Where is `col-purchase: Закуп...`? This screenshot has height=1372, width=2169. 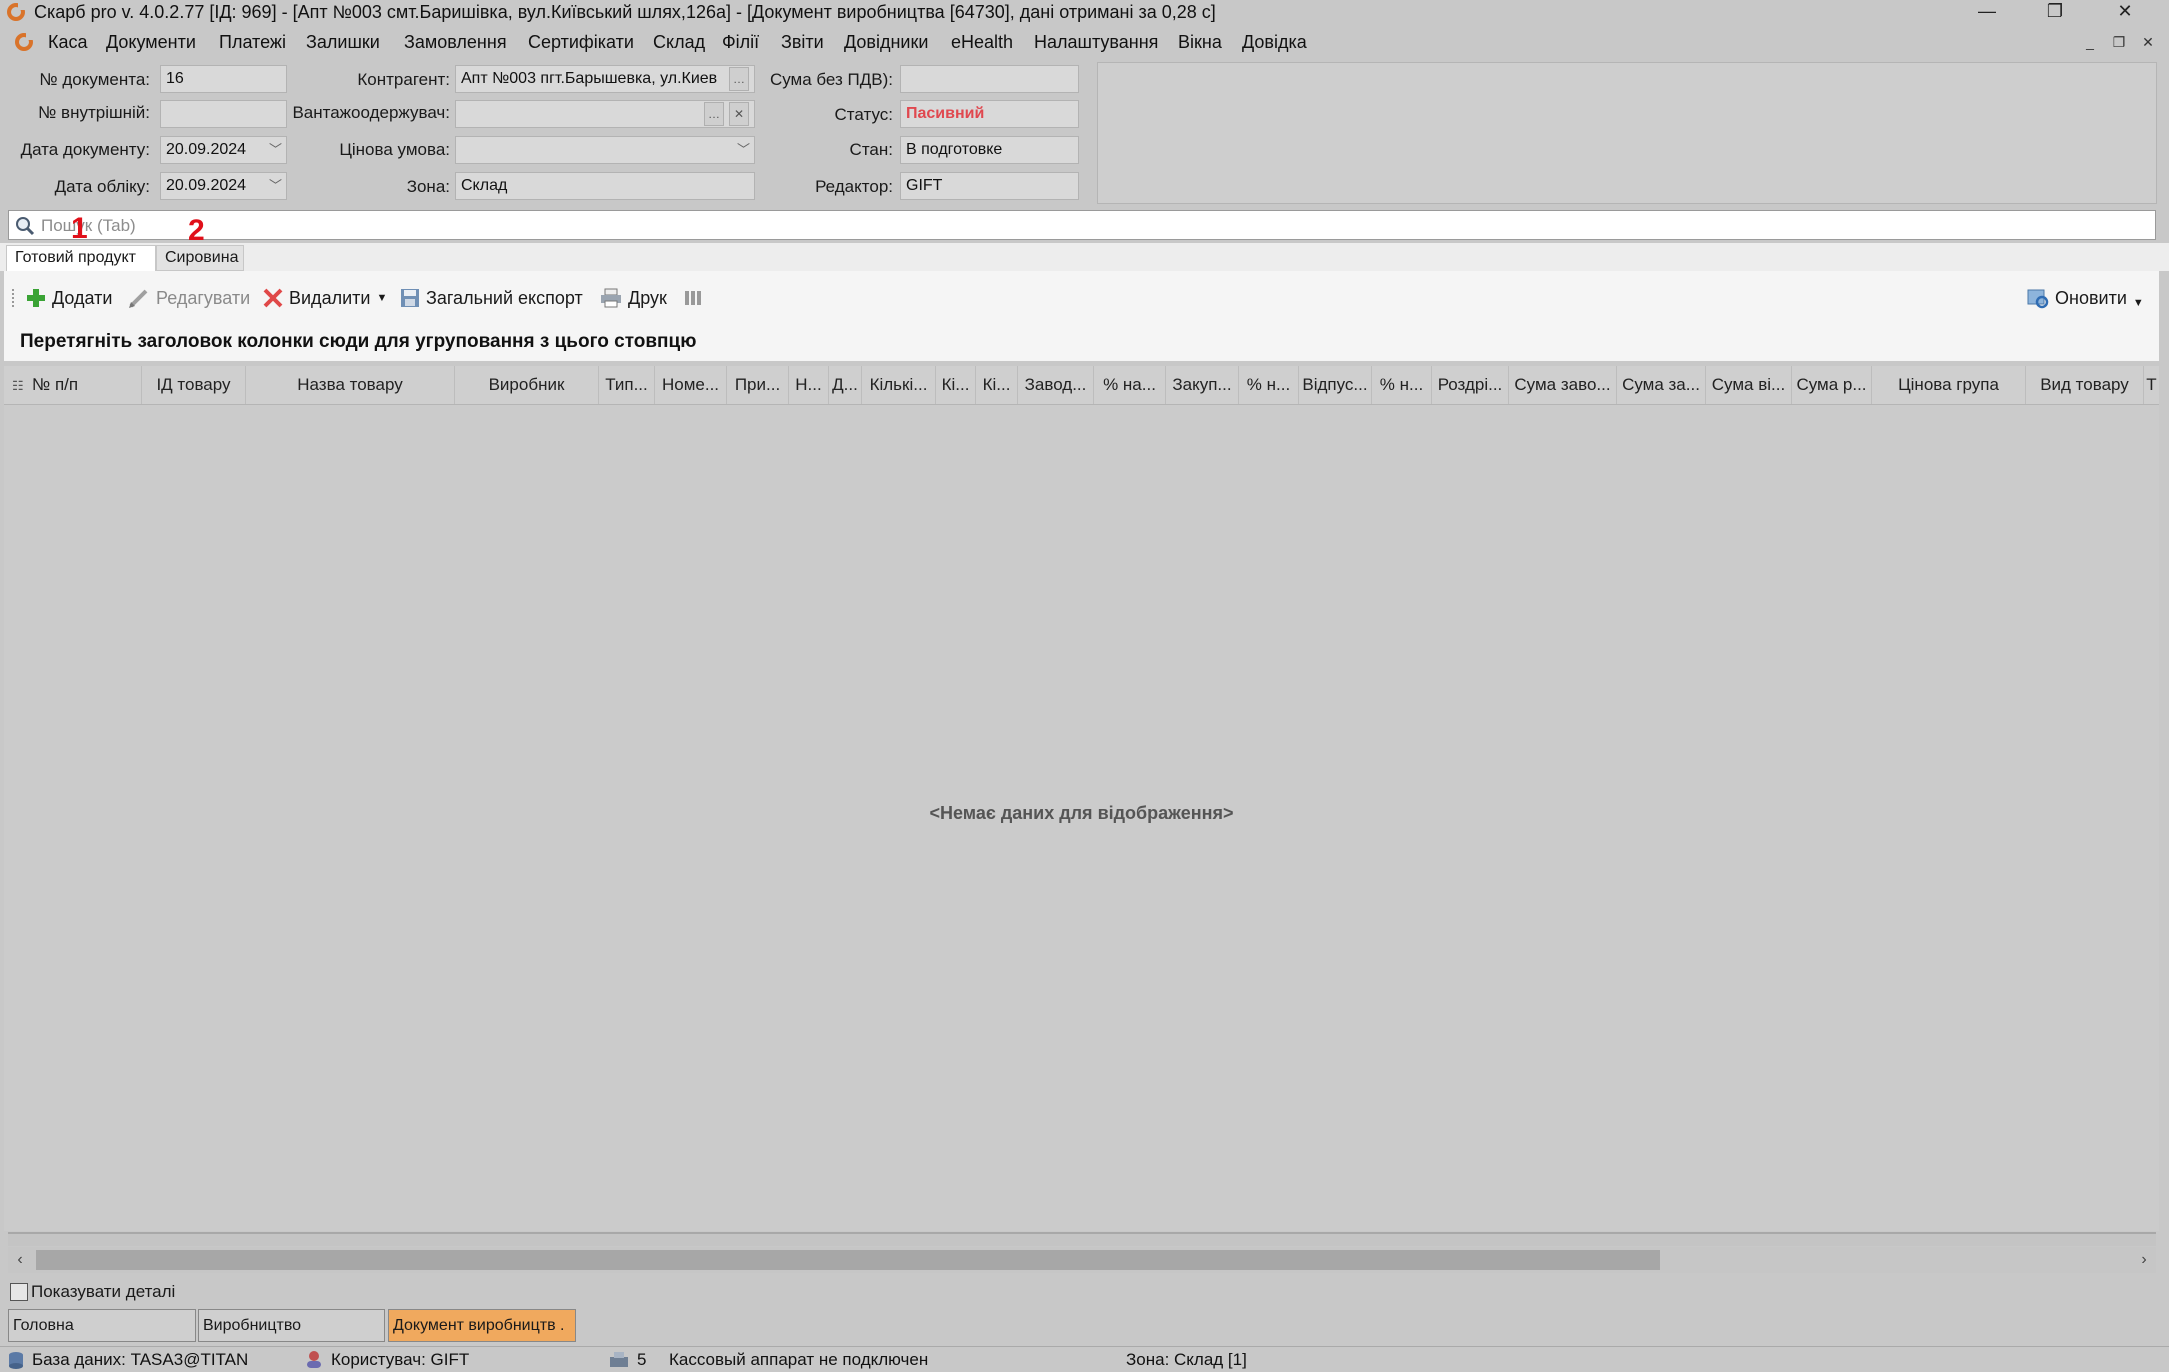 col-purchase: Закуп... is located at coordinates (1202, 385).